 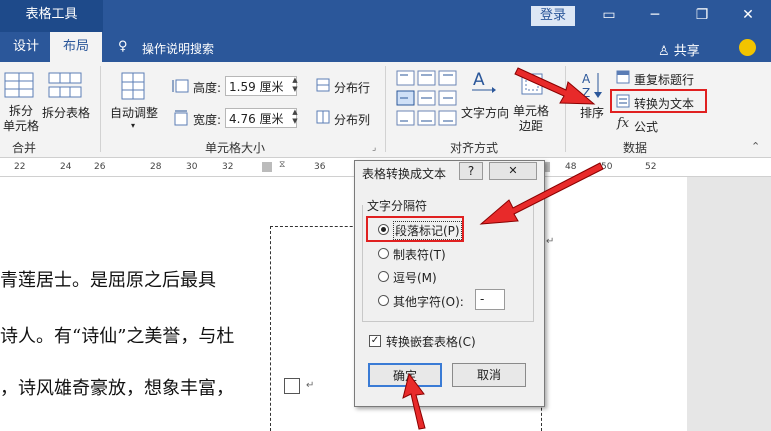 I want to click on table-cell-text: ，诗风雄奇豪放，想象丰富，, so click(x=117, y=387).